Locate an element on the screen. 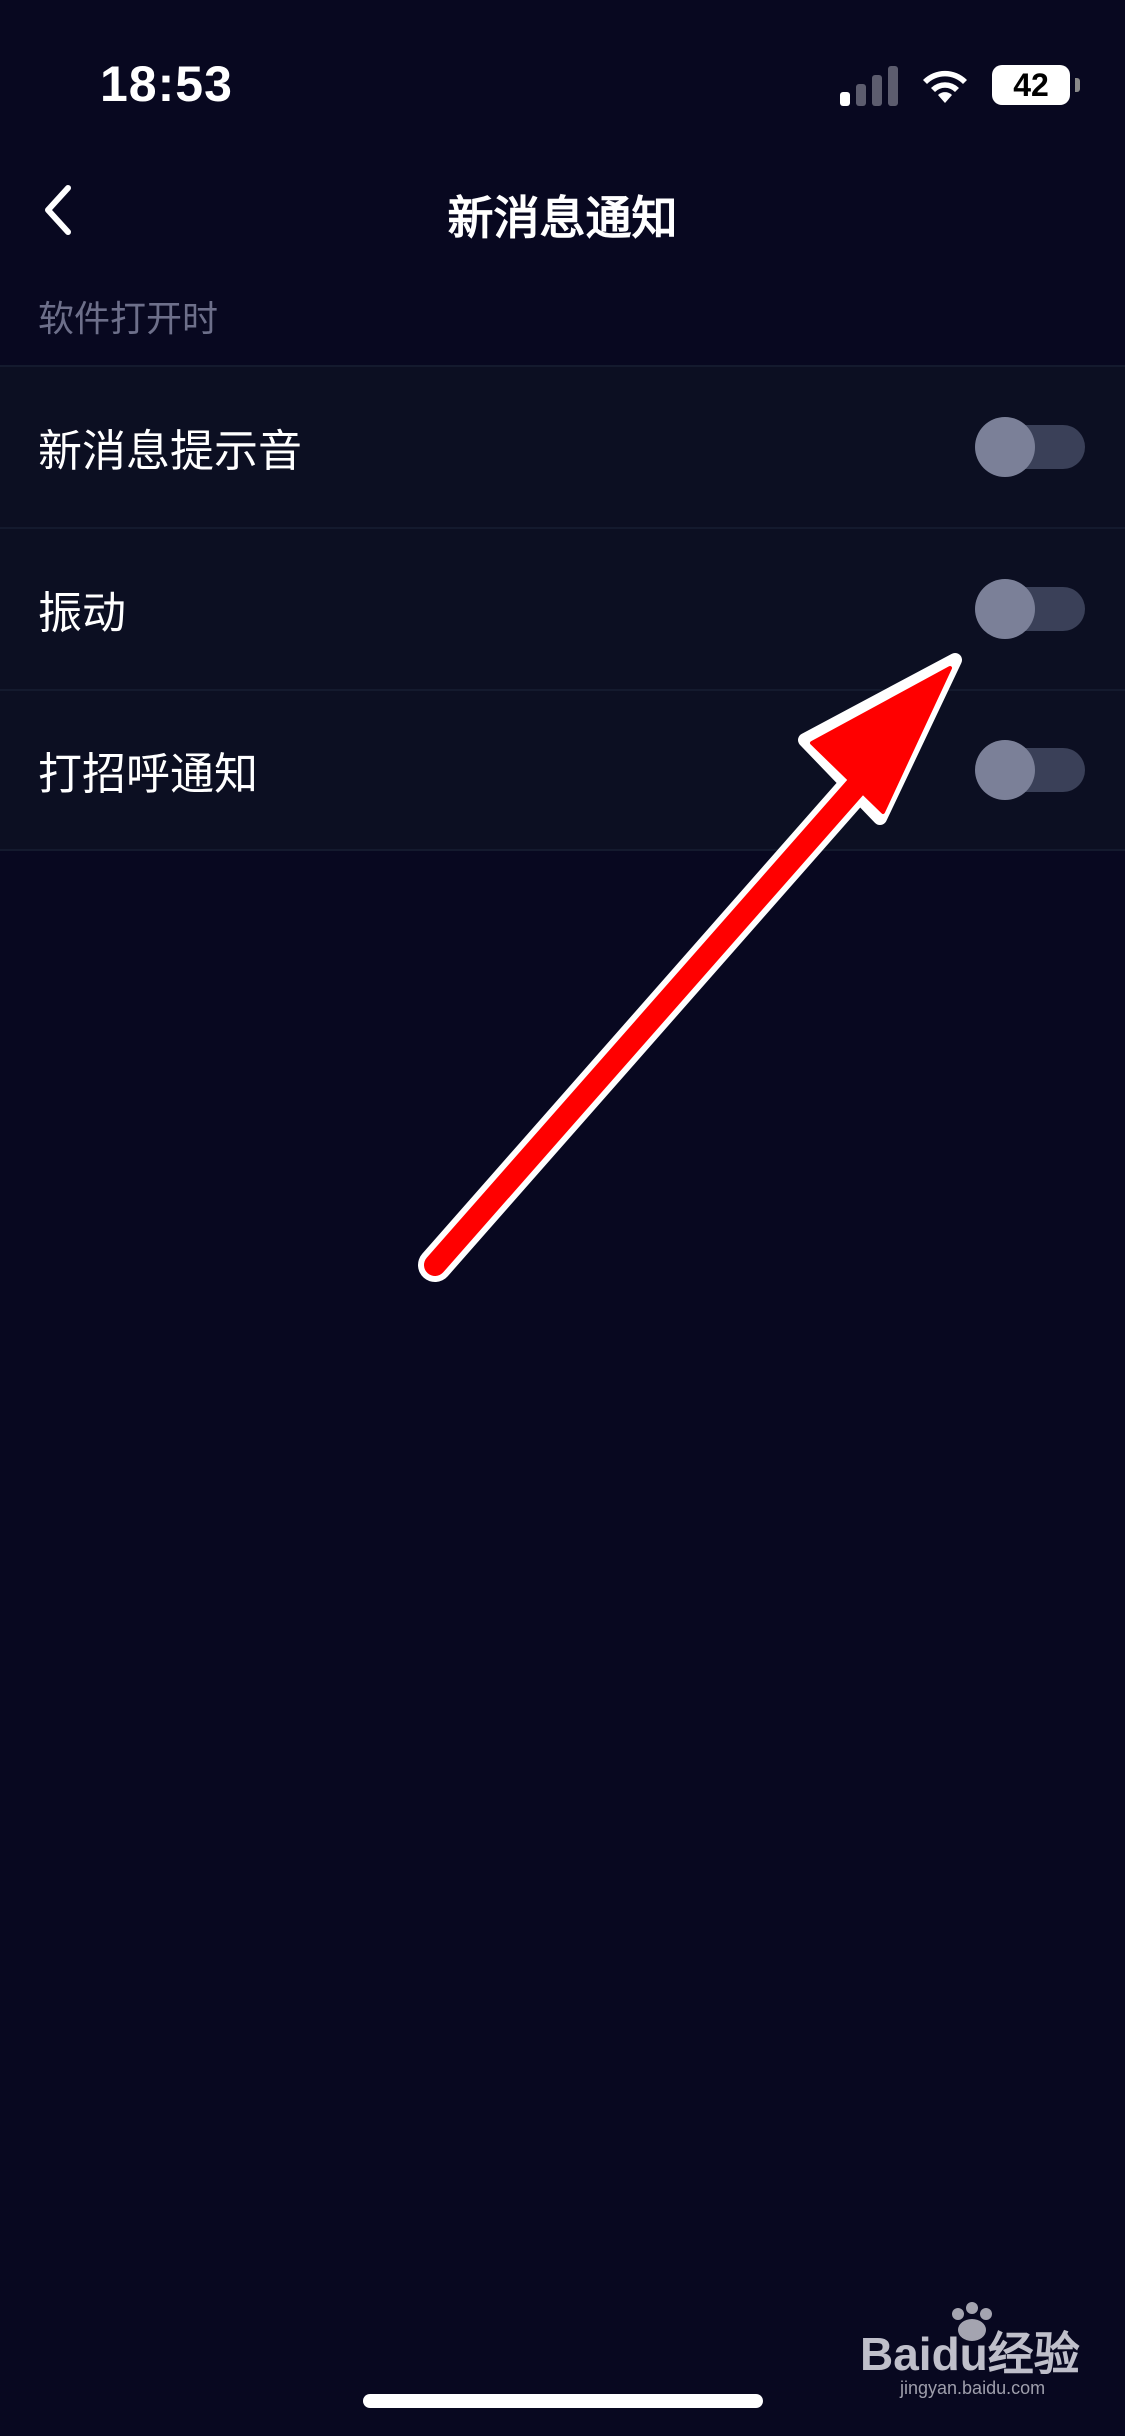 The height and width of the screenshot is (2436, 1125). status-indicators: 42 is located at coordinates (960, 85).